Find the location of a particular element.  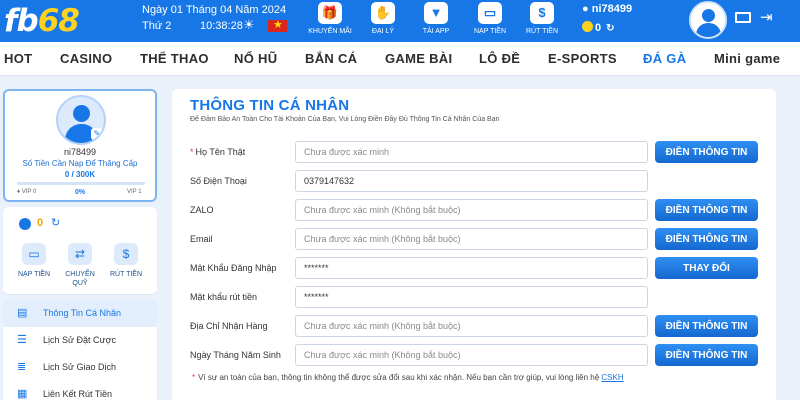

vip-current-badge: ♦ VIP 0 is located at coordinates (27, 192).